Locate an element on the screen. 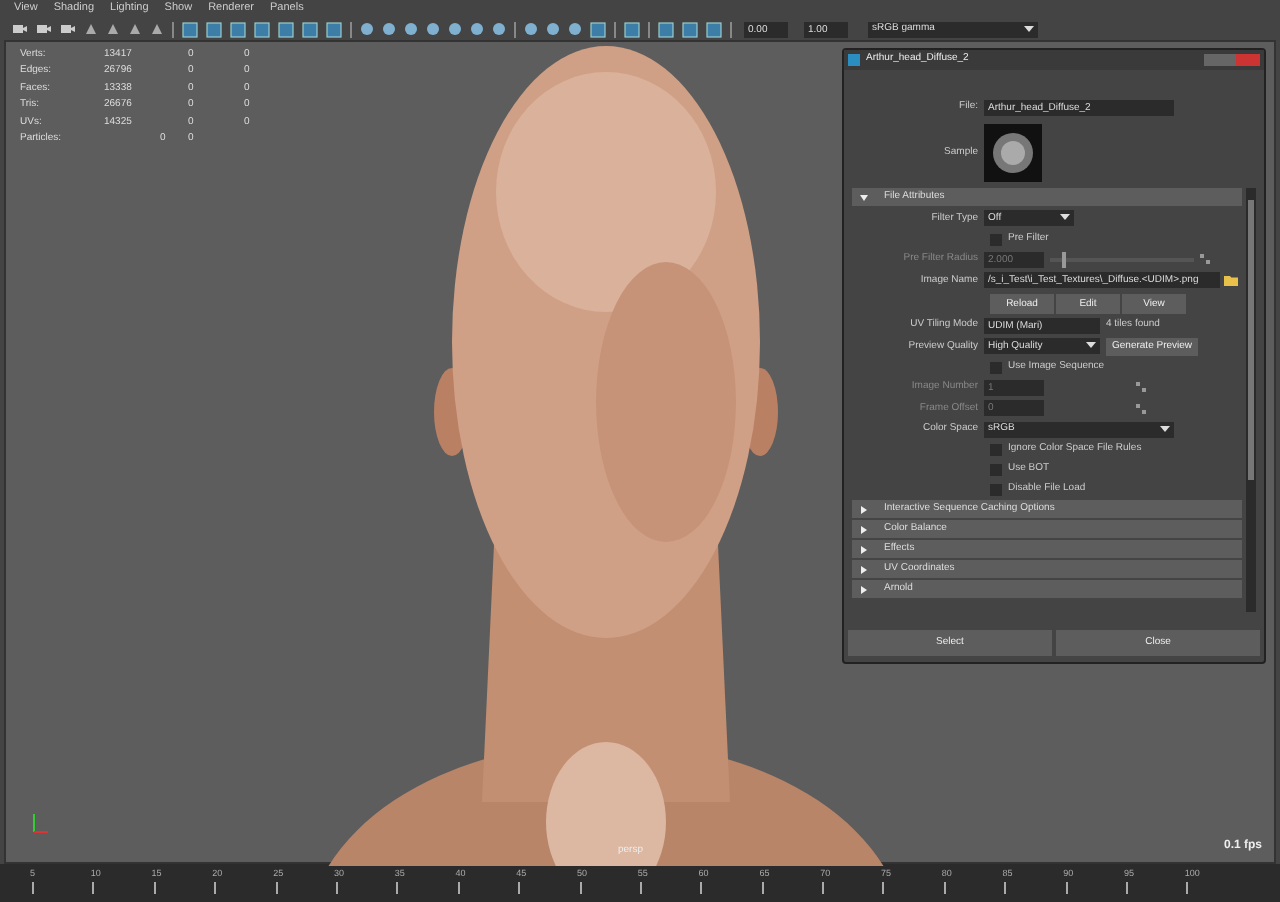 This screenshot has width=1280, height=902. app-icon is located at coordinates (854, 60).